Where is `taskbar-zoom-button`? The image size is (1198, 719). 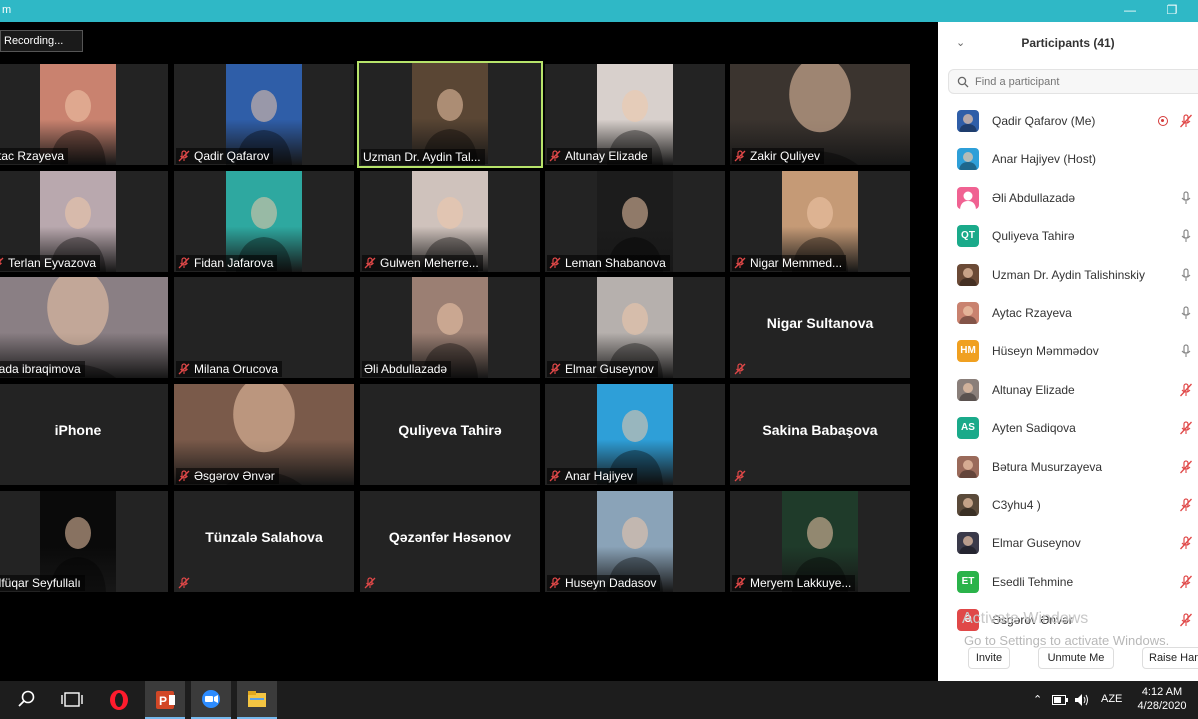 taskbar-zoom-button is located at coordinates (211, 700).